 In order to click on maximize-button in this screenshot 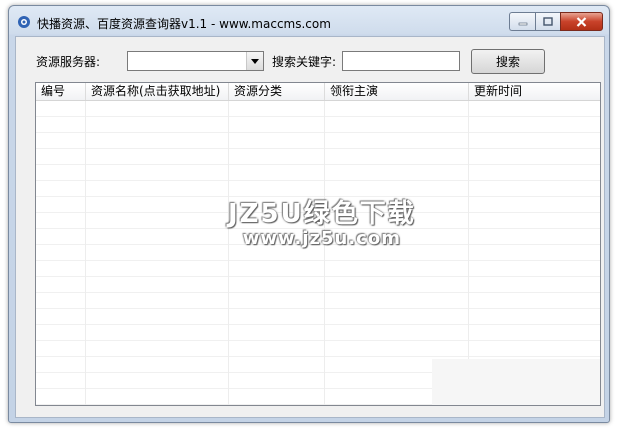, I will do `click(547, 21)`.